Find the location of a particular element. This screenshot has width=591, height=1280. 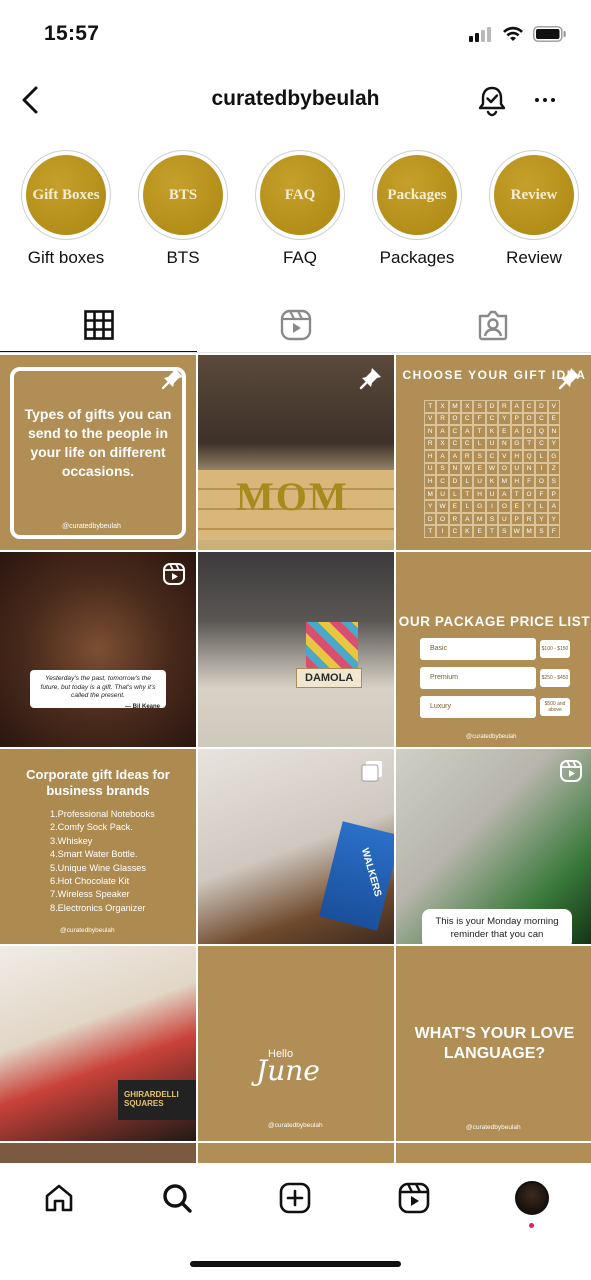

word-search-letter: W is located at coordinates (442, 506).